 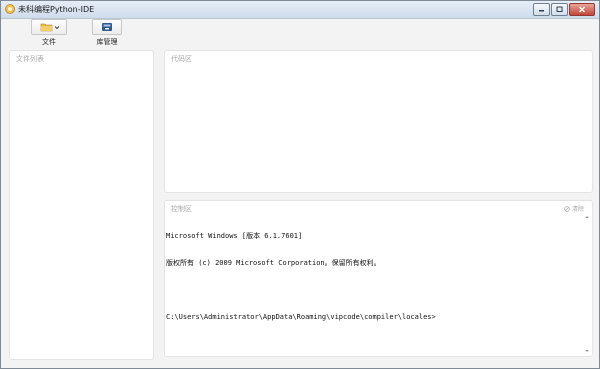 What do you see at coordinates (567, 208) in the screenshot?
I see `clear-icon` at bounding box center [567, 208].